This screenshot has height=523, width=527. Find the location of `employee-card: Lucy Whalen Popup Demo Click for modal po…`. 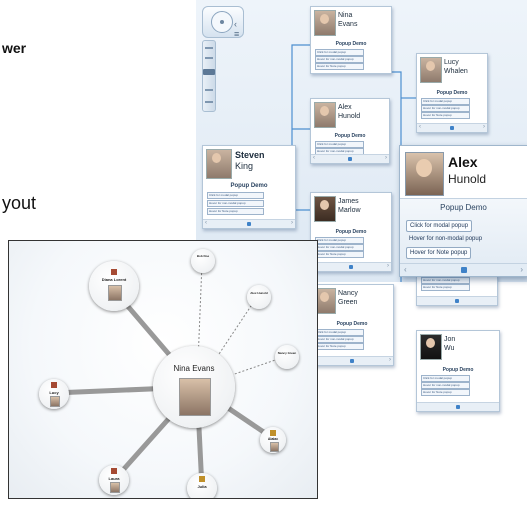

employee-card: Lucy Whalen Popup Demo Click for modal po… is located at coordinates (452, 93).